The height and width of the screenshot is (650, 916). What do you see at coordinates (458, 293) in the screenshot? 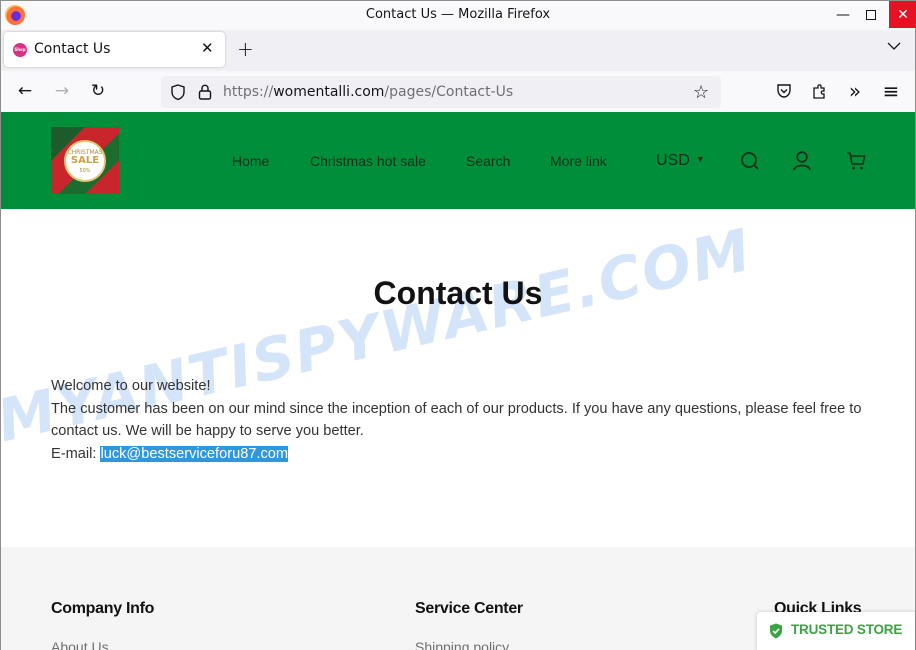
I see `page-title: Contact Us` at bounding box center [458, 293].